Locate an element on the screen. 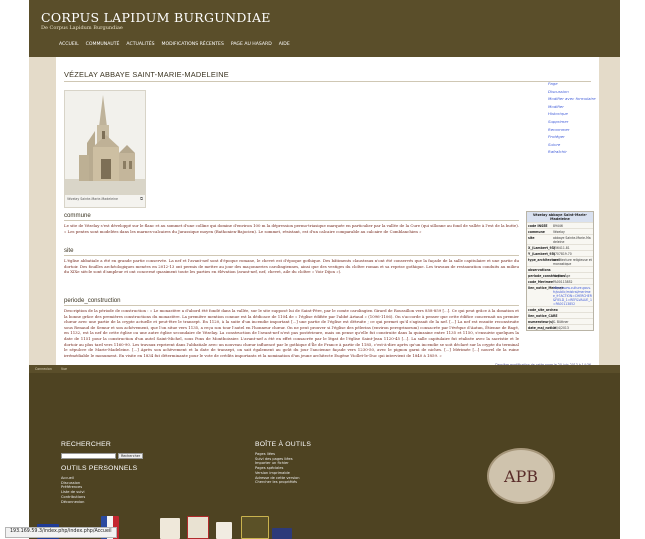 The height and width of the screenshot is (539, 645). infobox-row: observations is located at coordinates (560, 269).